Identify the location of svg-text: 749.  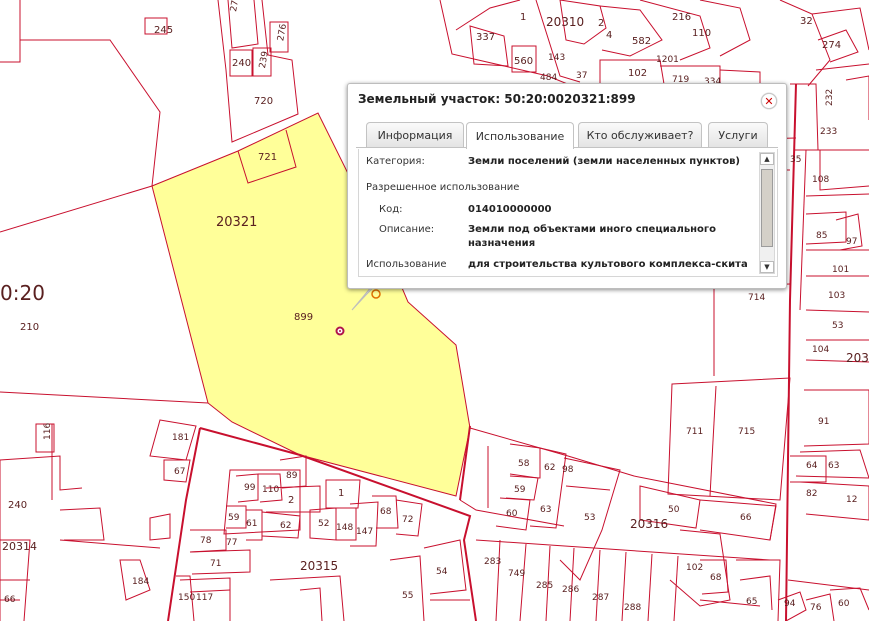
(516, 574).